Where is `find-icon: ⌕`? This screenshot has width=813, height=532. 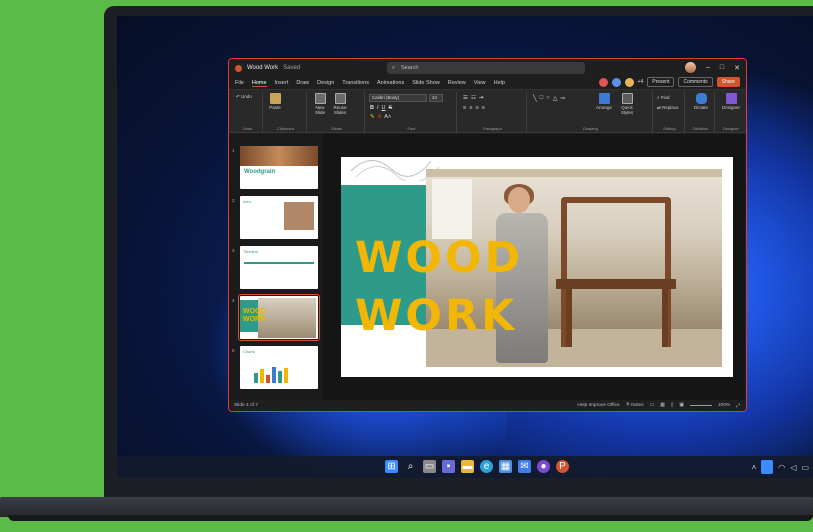 find-icon: ⌕ is located at coordinates (658, 97).